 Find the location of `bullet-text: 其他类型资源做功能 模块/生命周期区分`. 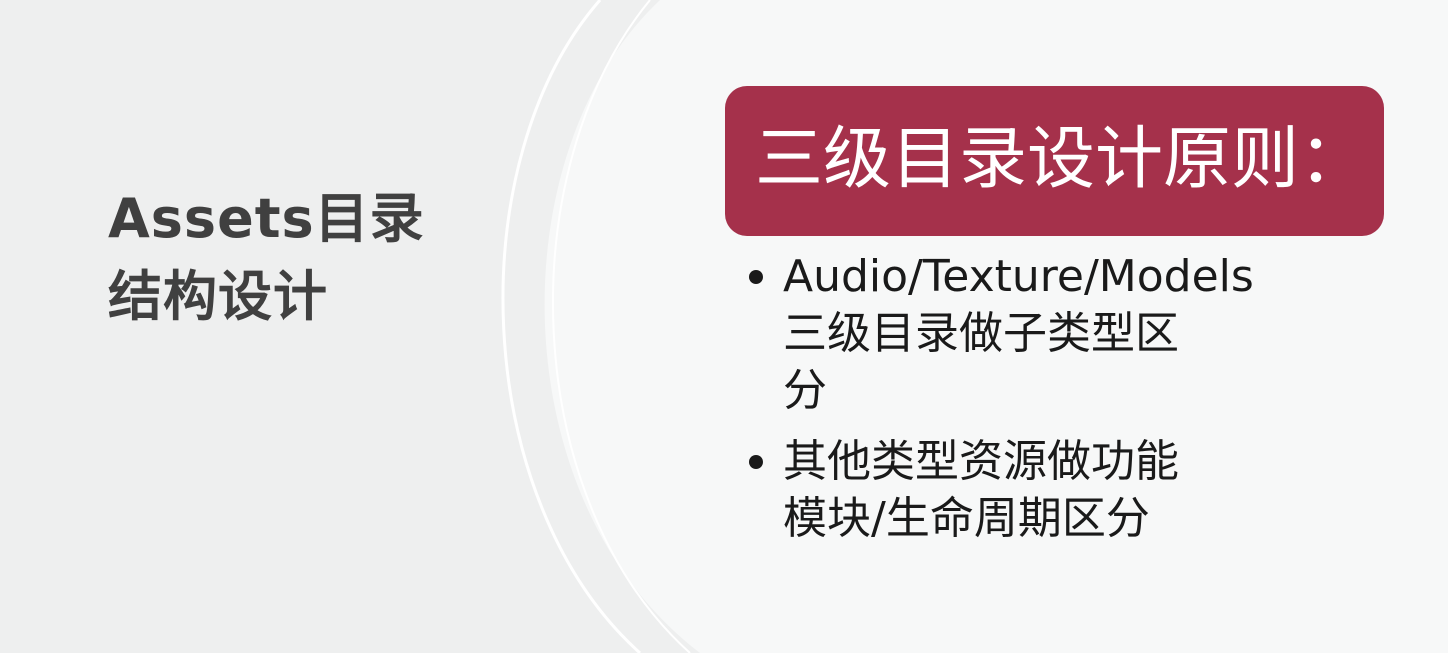

bullet-text: 其他类型资源做功能 模块/生命周期区分 is located at coordinates (1074, 490).